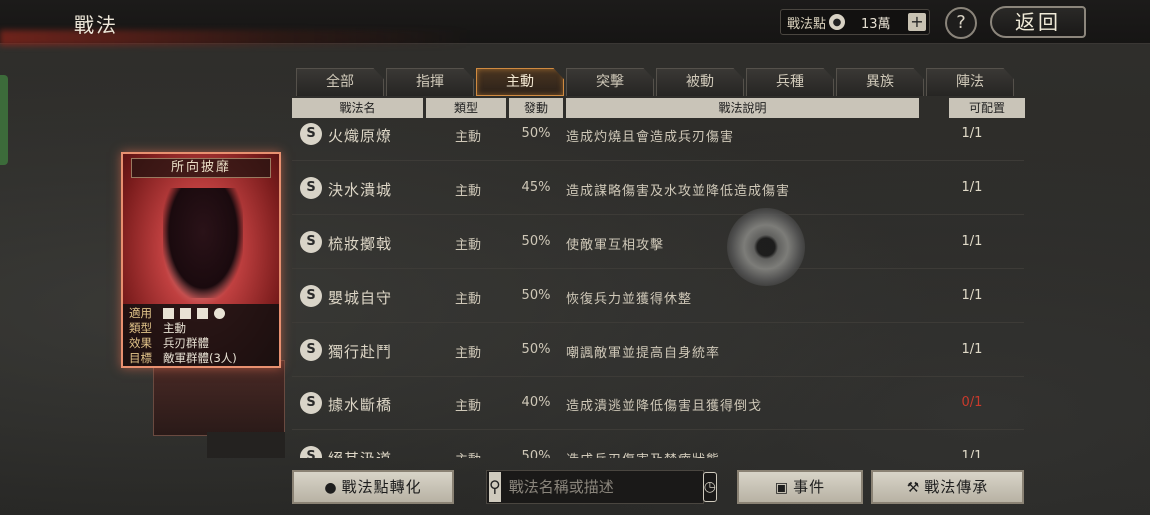 This screenshot has height=515, width=1150. I want to click on tactic-rate: 40%, so click(536, 402).